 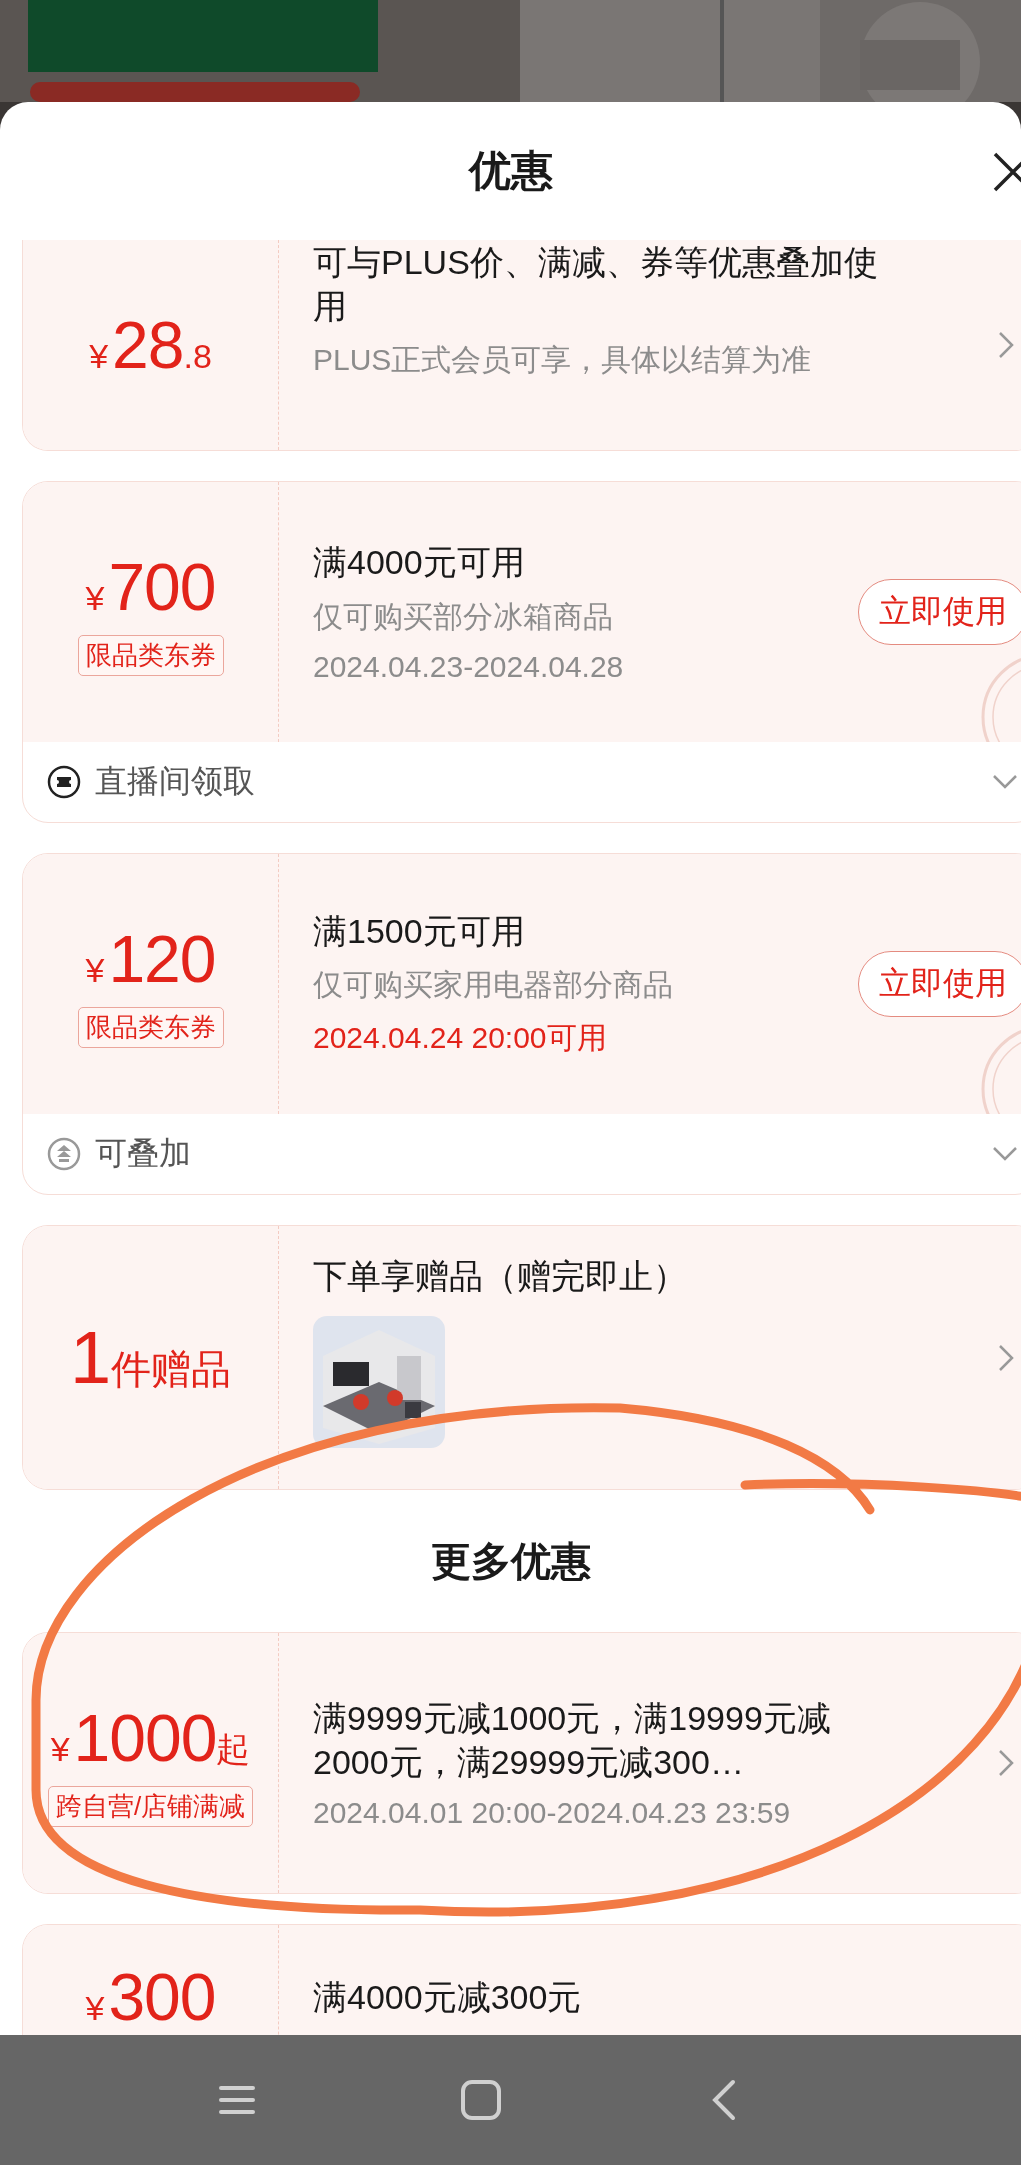 What do you see at coordinates (150, 1806) in the screenshot?
I see `coupon-tag: 跨自营/店铺满减` at bounding box center [150, 1806].